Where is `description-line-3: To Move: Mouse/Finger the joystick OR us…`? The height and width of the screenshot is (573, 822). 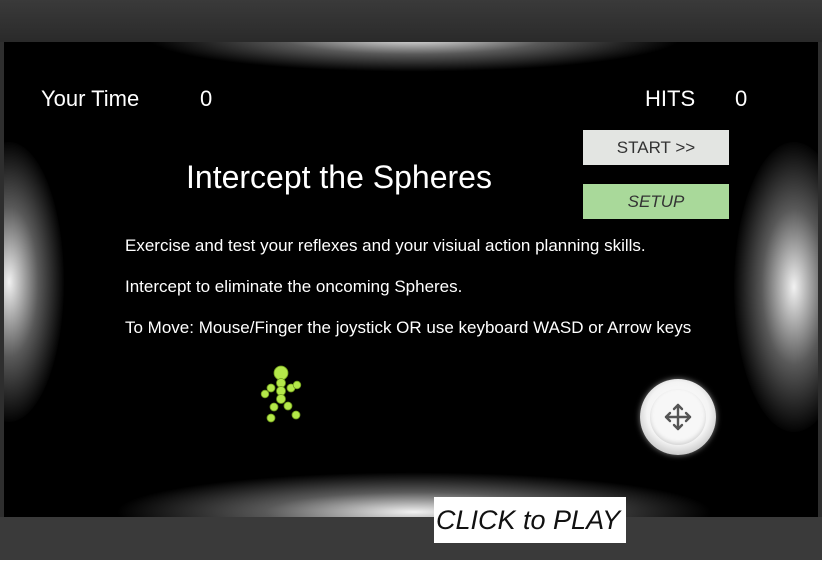 description-line-3: To Move: Mouse/Finger the joystick OR us… is located at coordinates (408, 327).